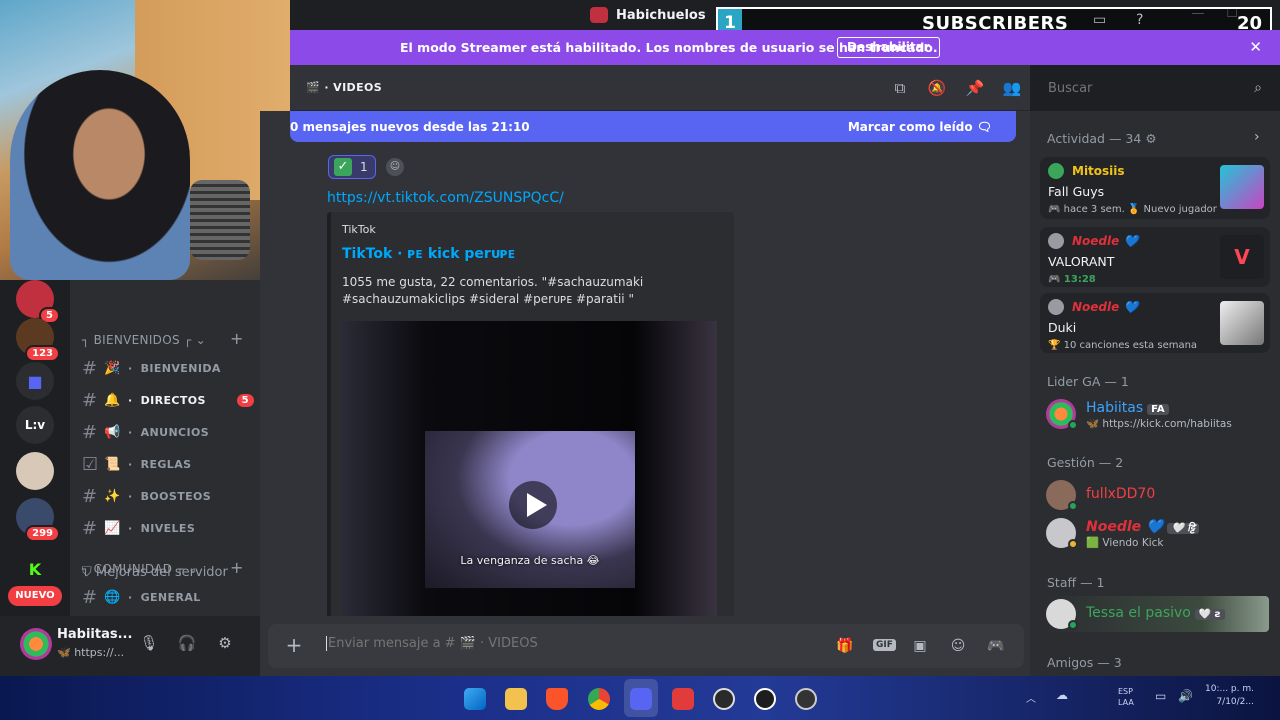 The height and width of the screenshot is (720, 1280). I want to click on video-caption: La venganza de sacha 😂, so click(530, 560).